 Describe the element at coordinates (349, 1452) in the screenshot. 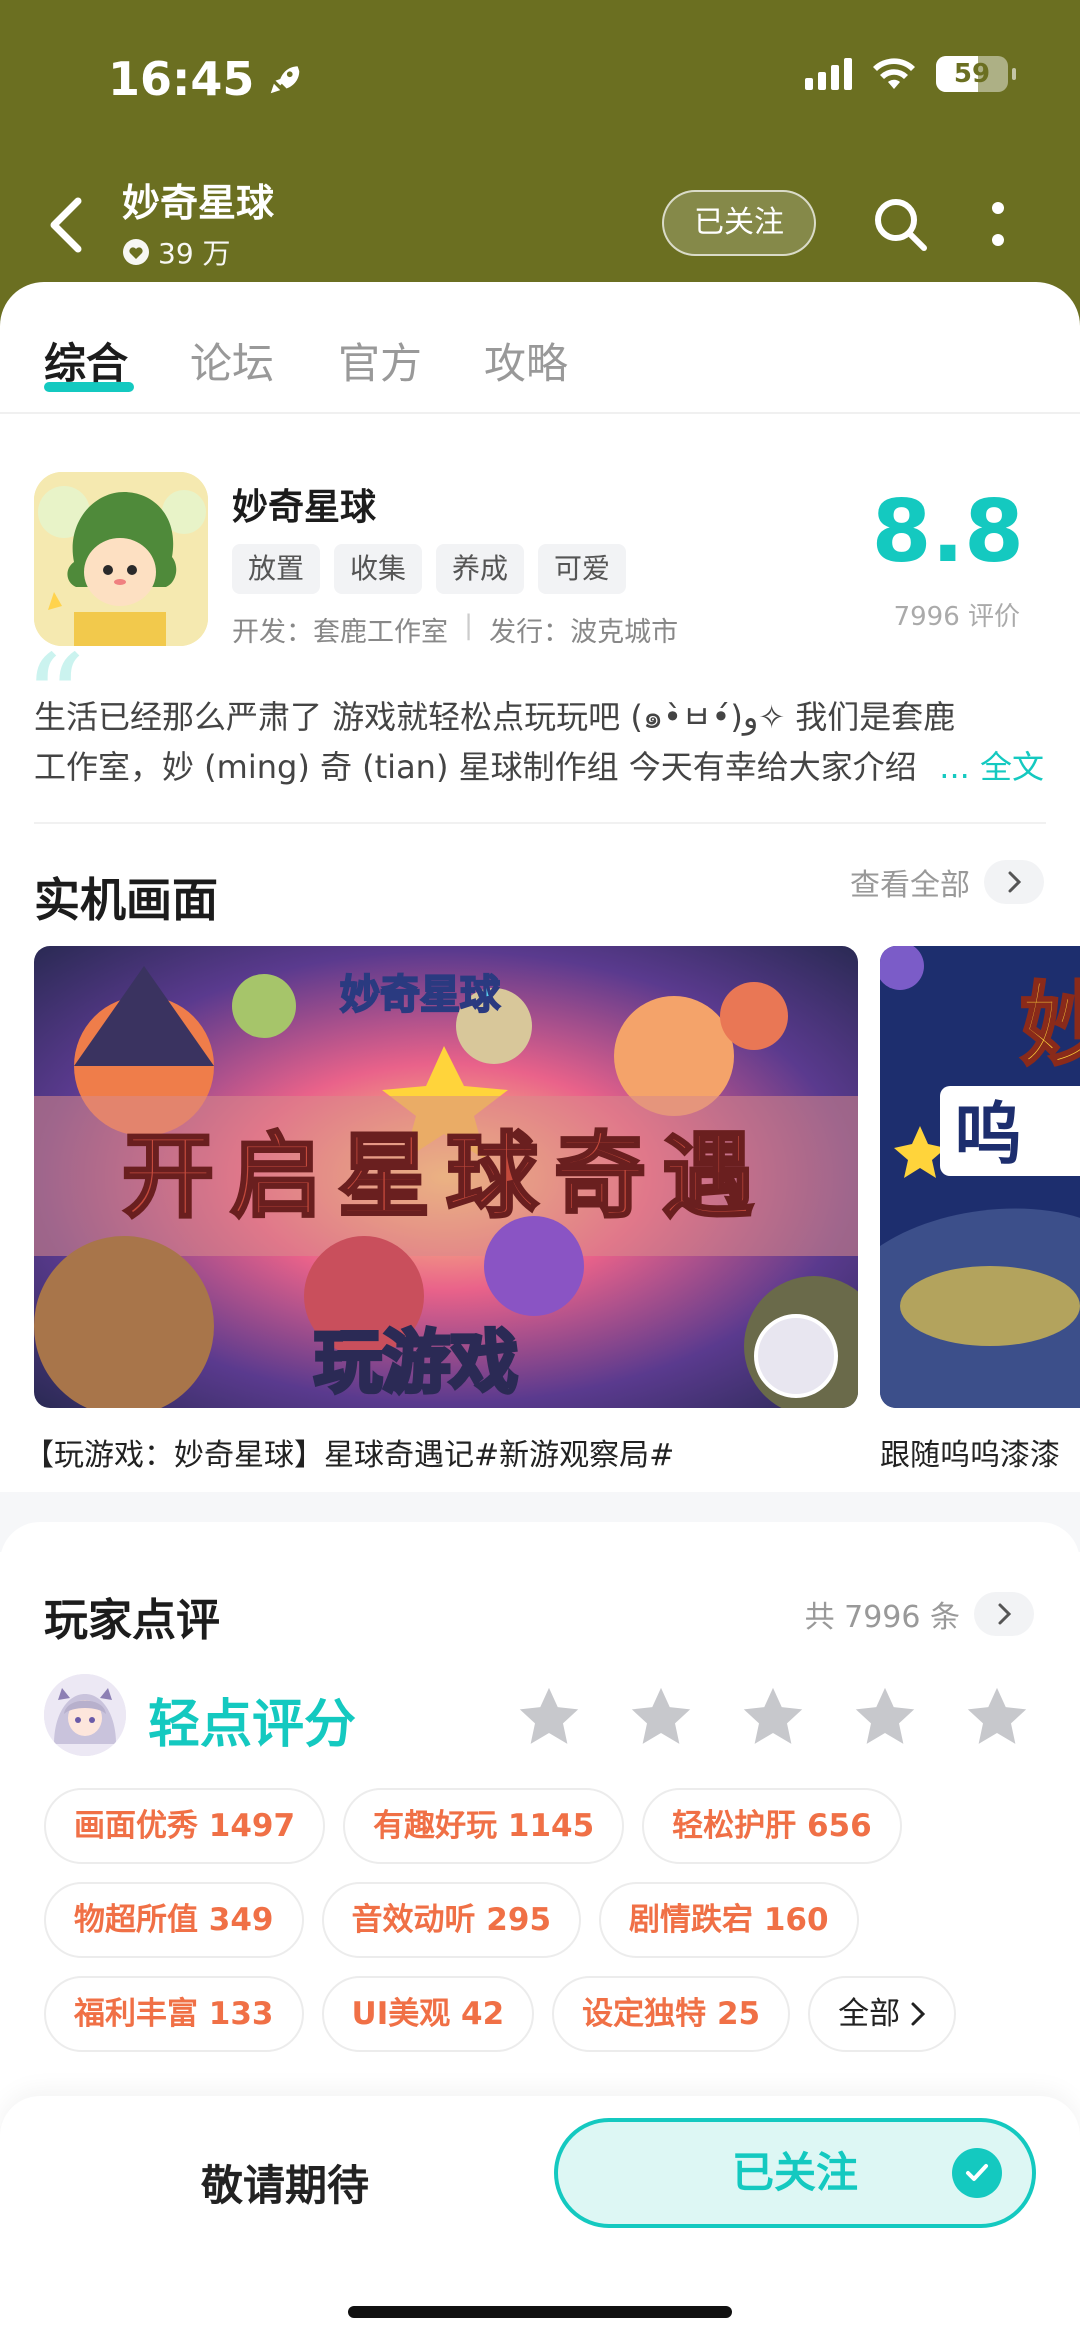

I see `screenshot-caption-1: 【玩游戏：妙奇星球】星球奇遇记#新游观察局#` at that location.